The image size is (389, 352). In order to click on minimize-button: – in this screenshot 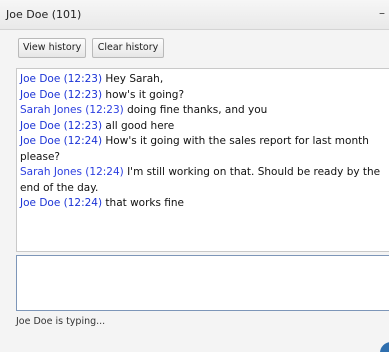, I will do `click(382, 13)`.